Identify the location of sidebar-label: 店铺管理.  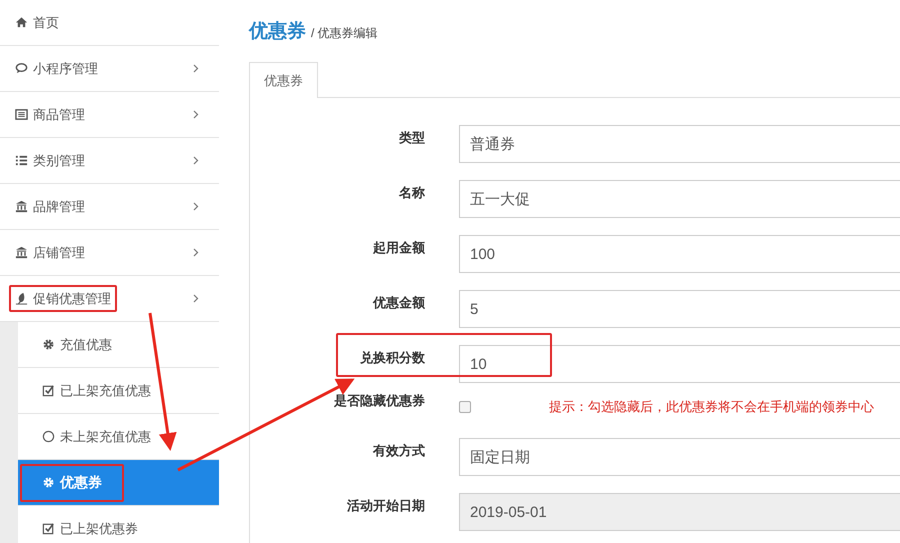
(59, 253).